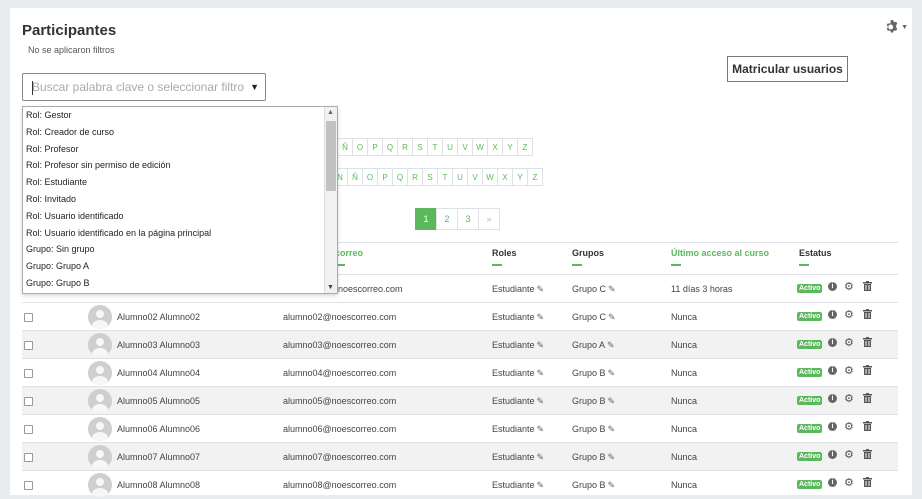  I want to click on filter-option: Rol: Creador de curso, so click(180, 132).